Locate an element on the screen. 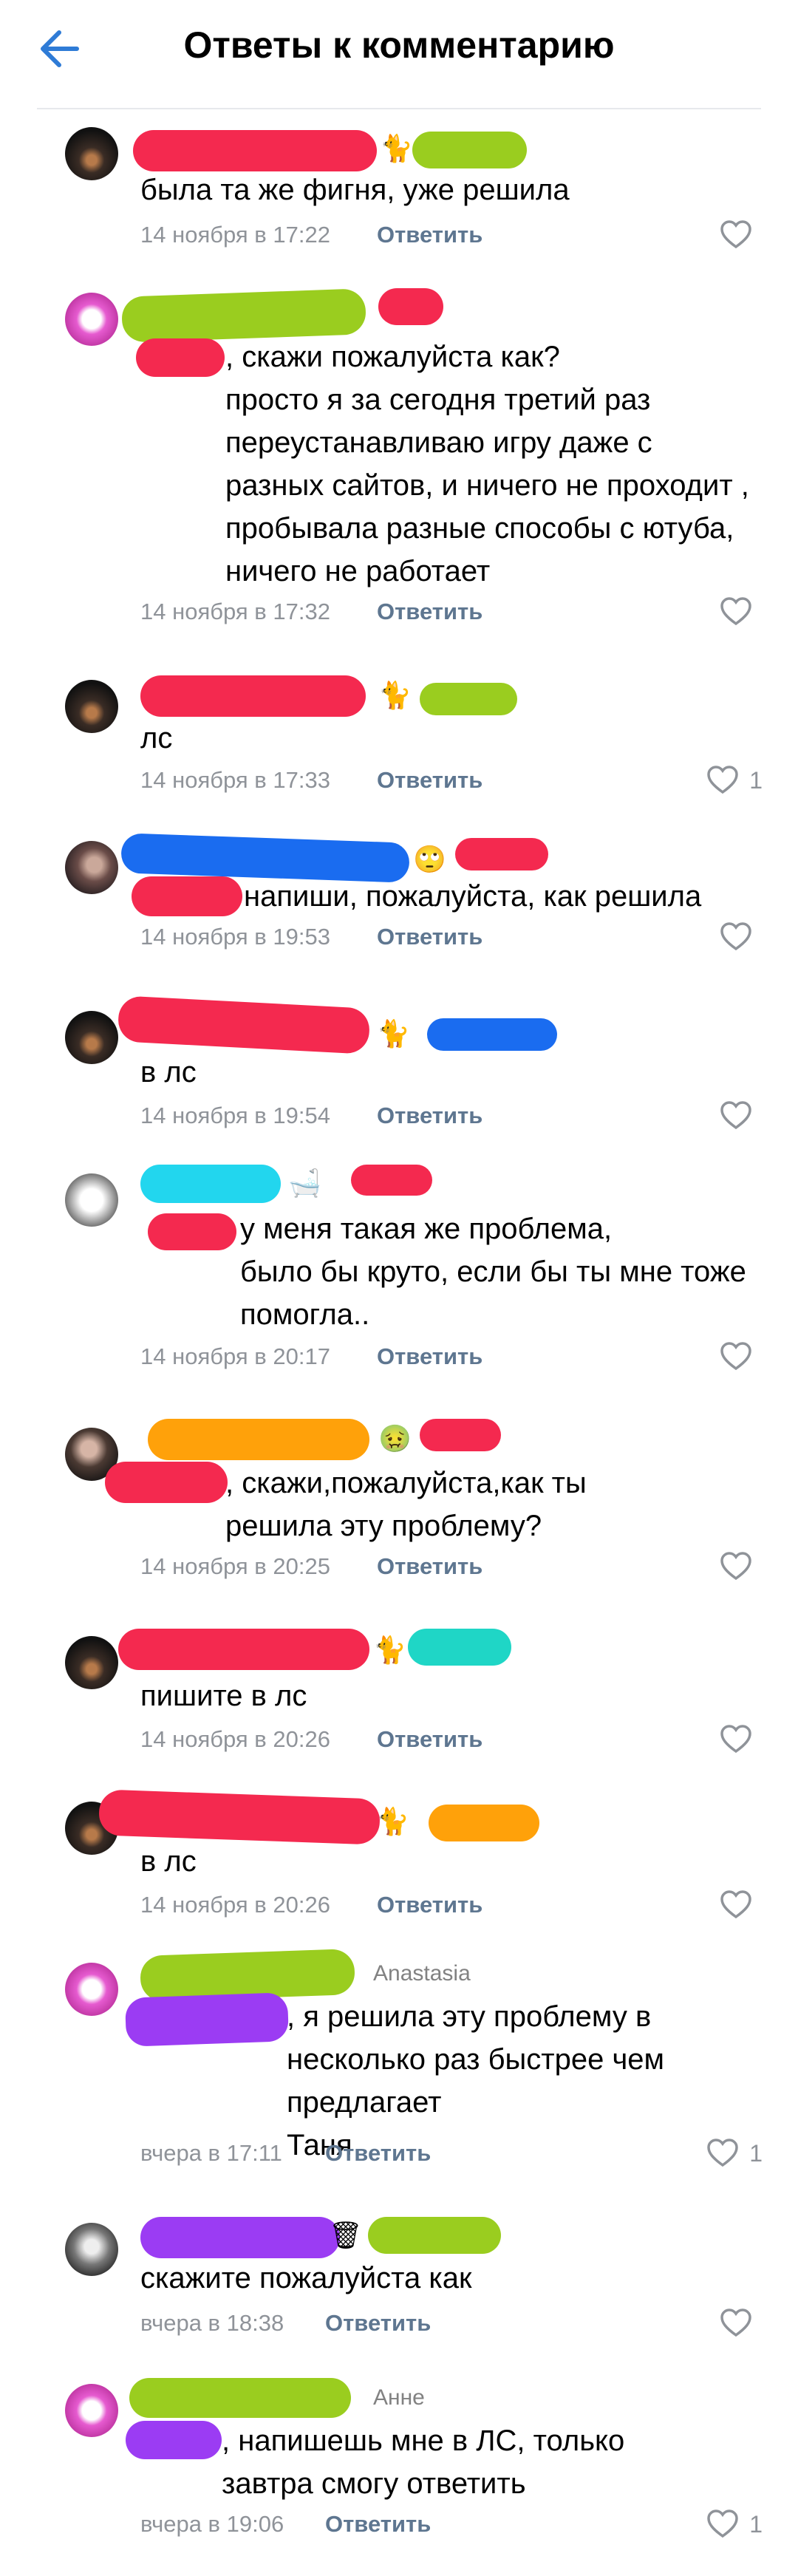 This screenshot has height=2576, width=798. bathtub-emoji-icon: 🛁 is located at coordinates (304, 1183).